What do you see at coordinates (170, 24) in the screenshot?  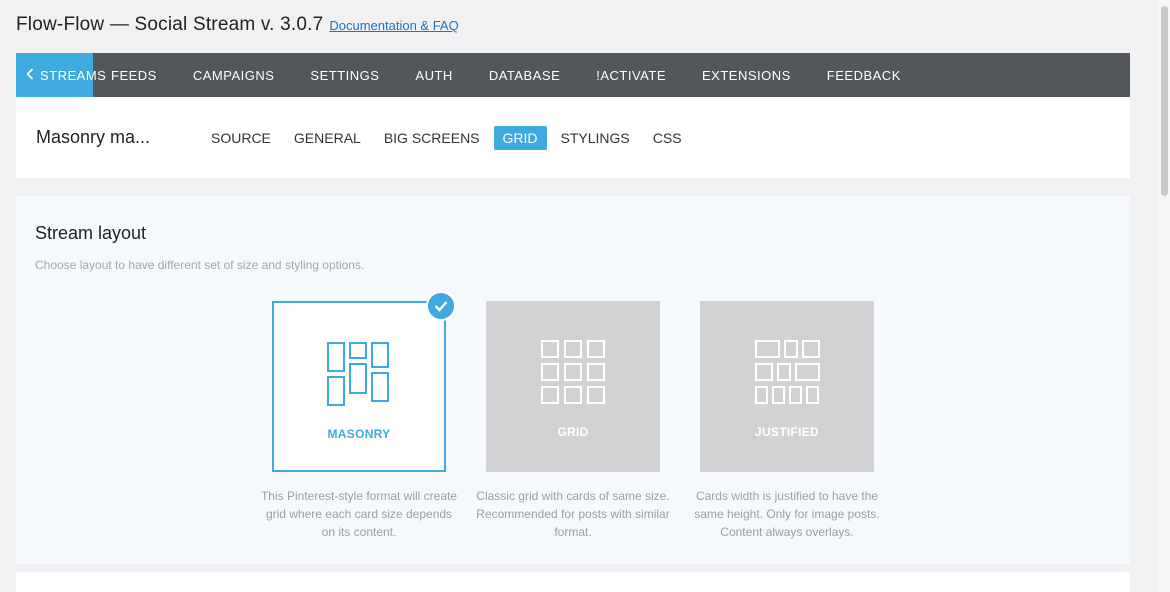 I see `page-title: Flow-Flow — Social Stream v. 3.0.7` at bounding box center [170, 24].